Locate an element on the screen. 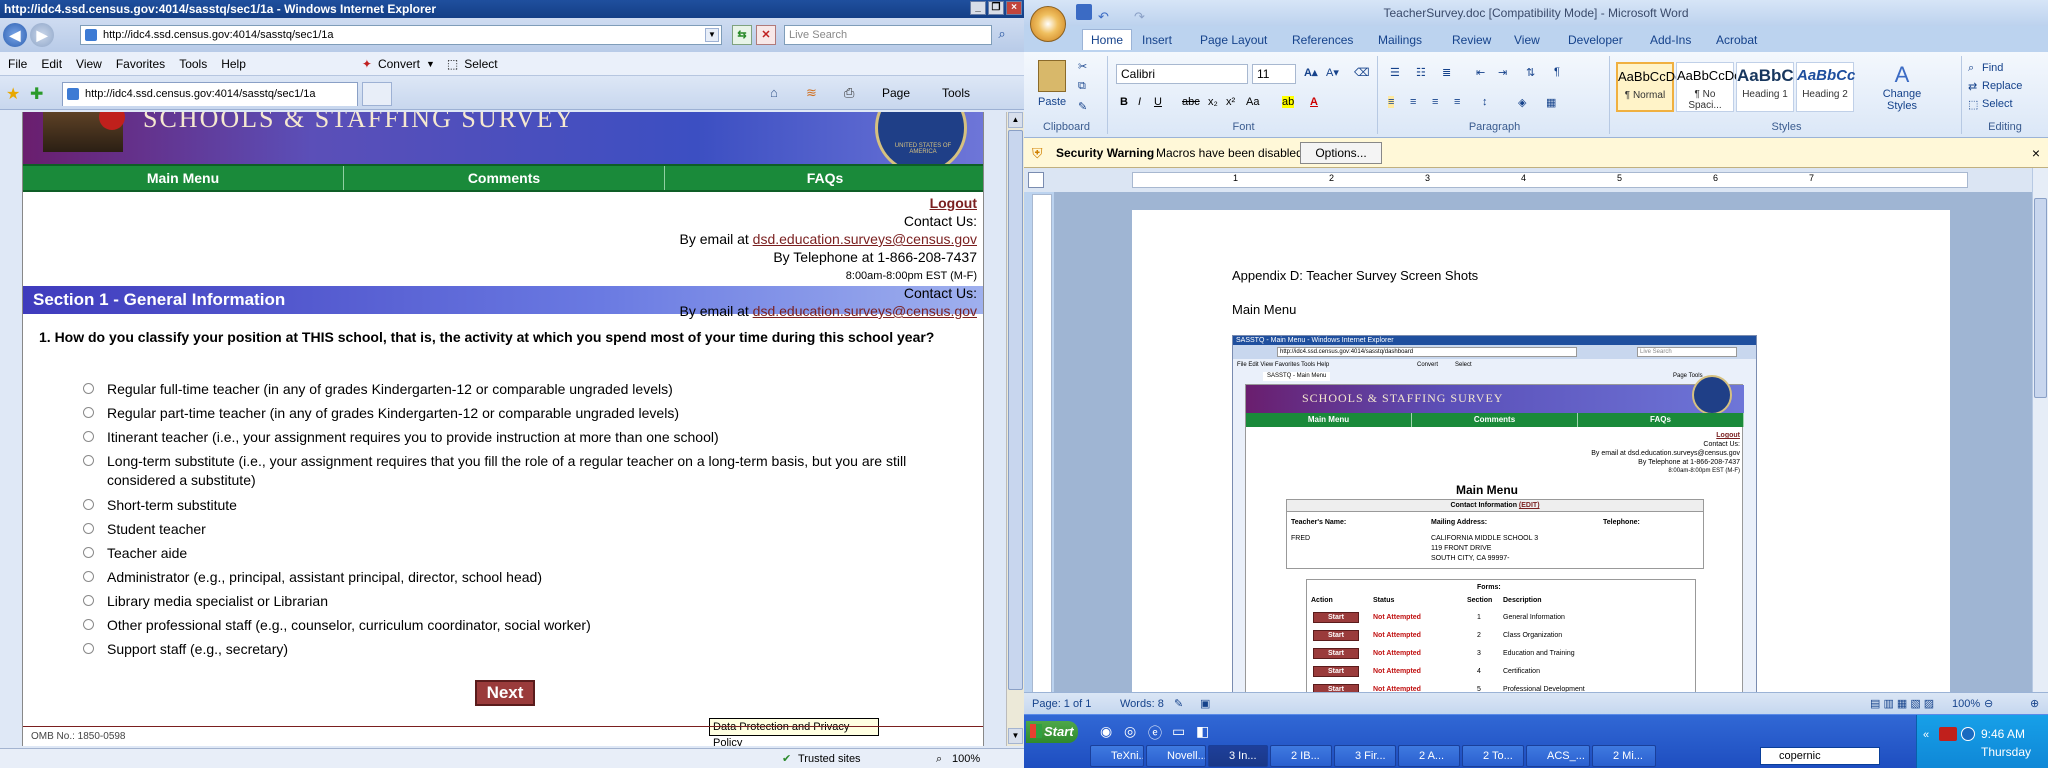  word-count: Words: 8 is located at coordinates (1142, 704).